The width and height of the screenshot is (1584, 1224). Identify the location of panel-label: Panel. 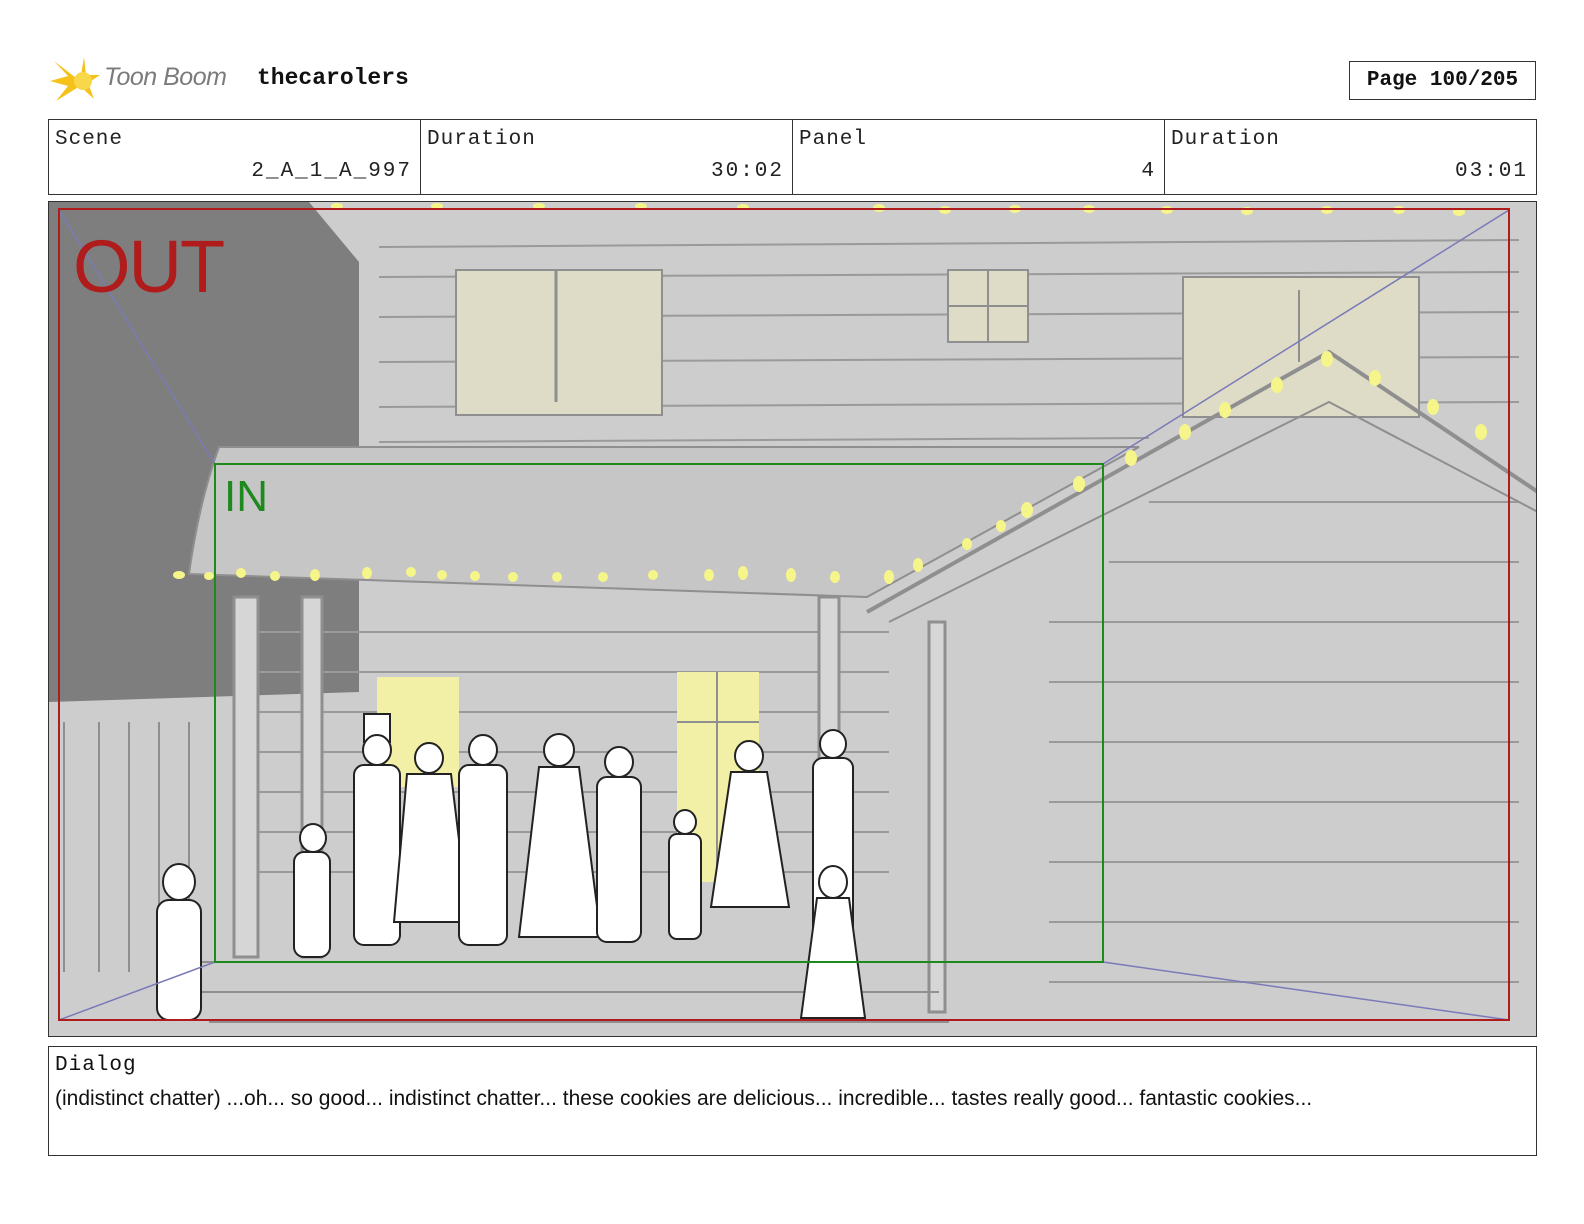
(833, 139).